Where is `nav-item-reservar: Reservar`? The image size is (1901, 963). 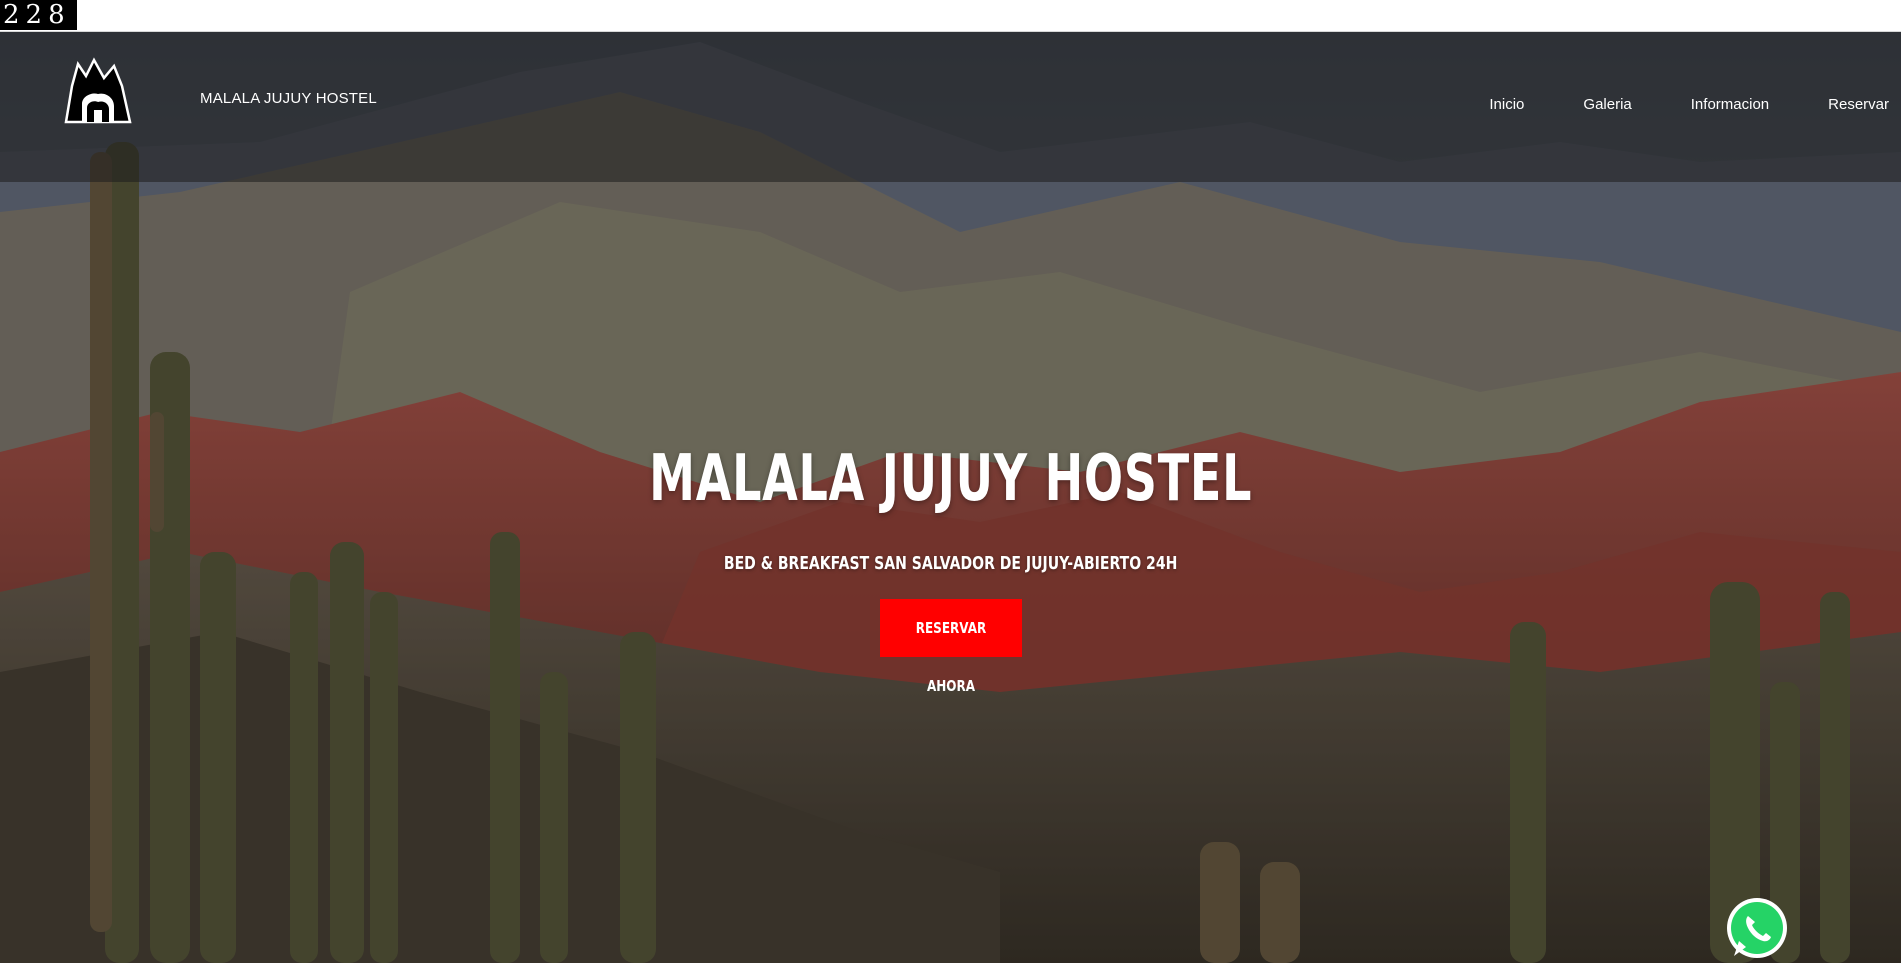
nav-item-reservar: Reservar is located at coordinates (1858, 104).